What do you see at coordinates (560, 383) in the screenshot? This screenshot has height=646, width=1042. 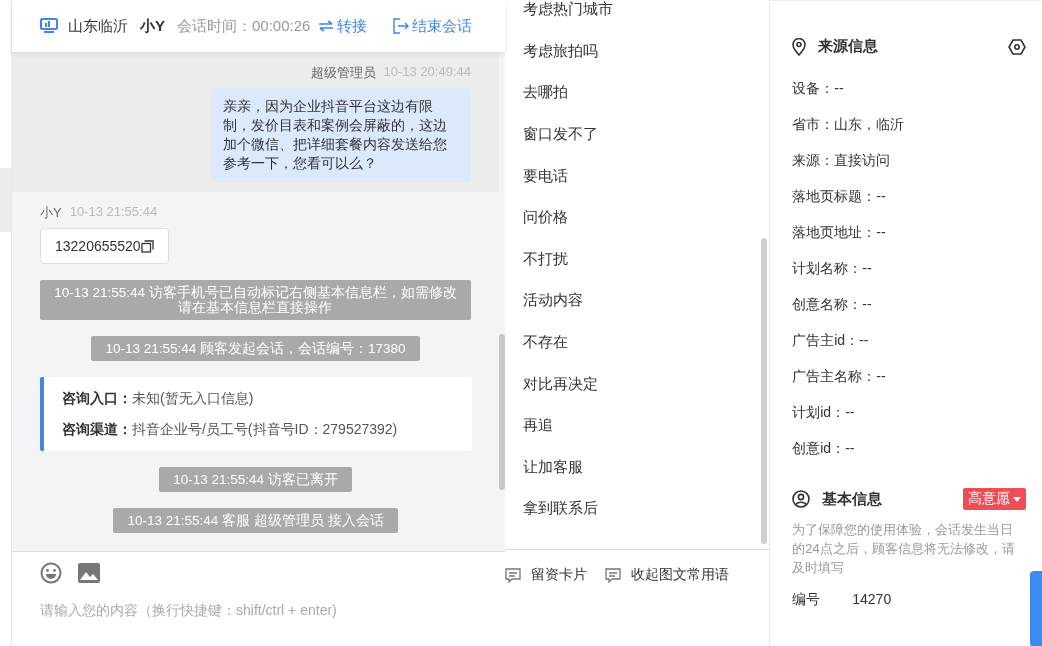 I see `quick-reply-item: 对比再决定` at bounding box center [560, 383].